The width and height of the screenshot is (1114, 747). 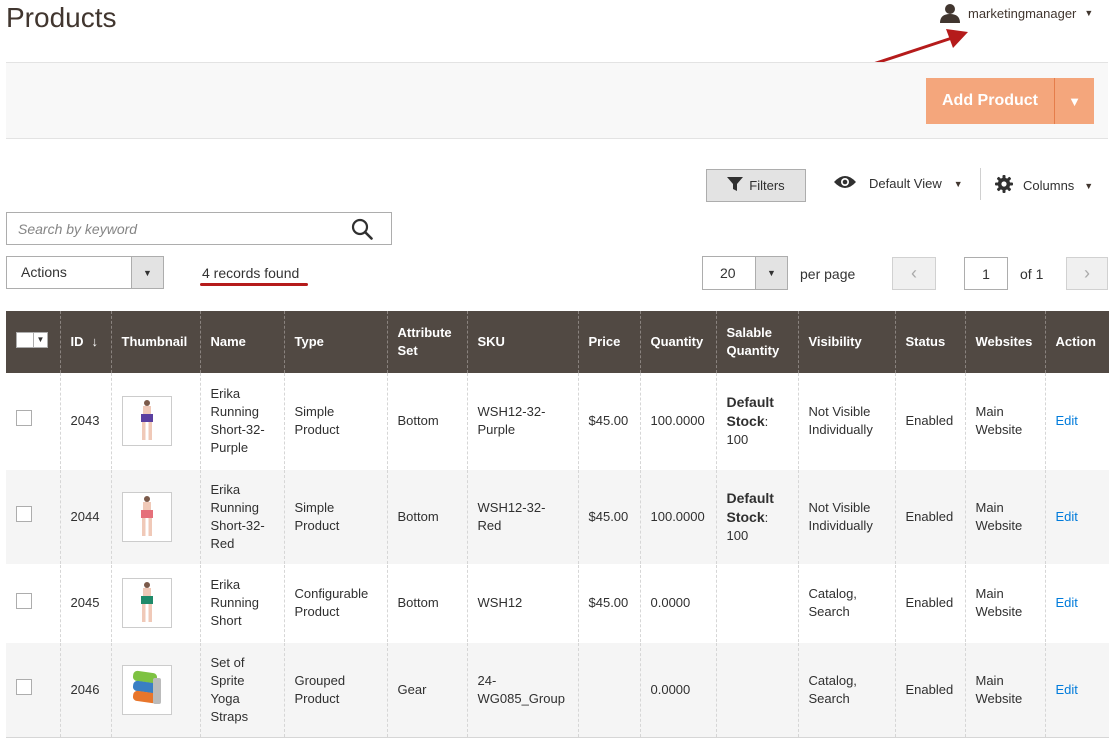 I want to click on cell-name: Erika Running Short-32-Purple, so click(x=241, y=421).